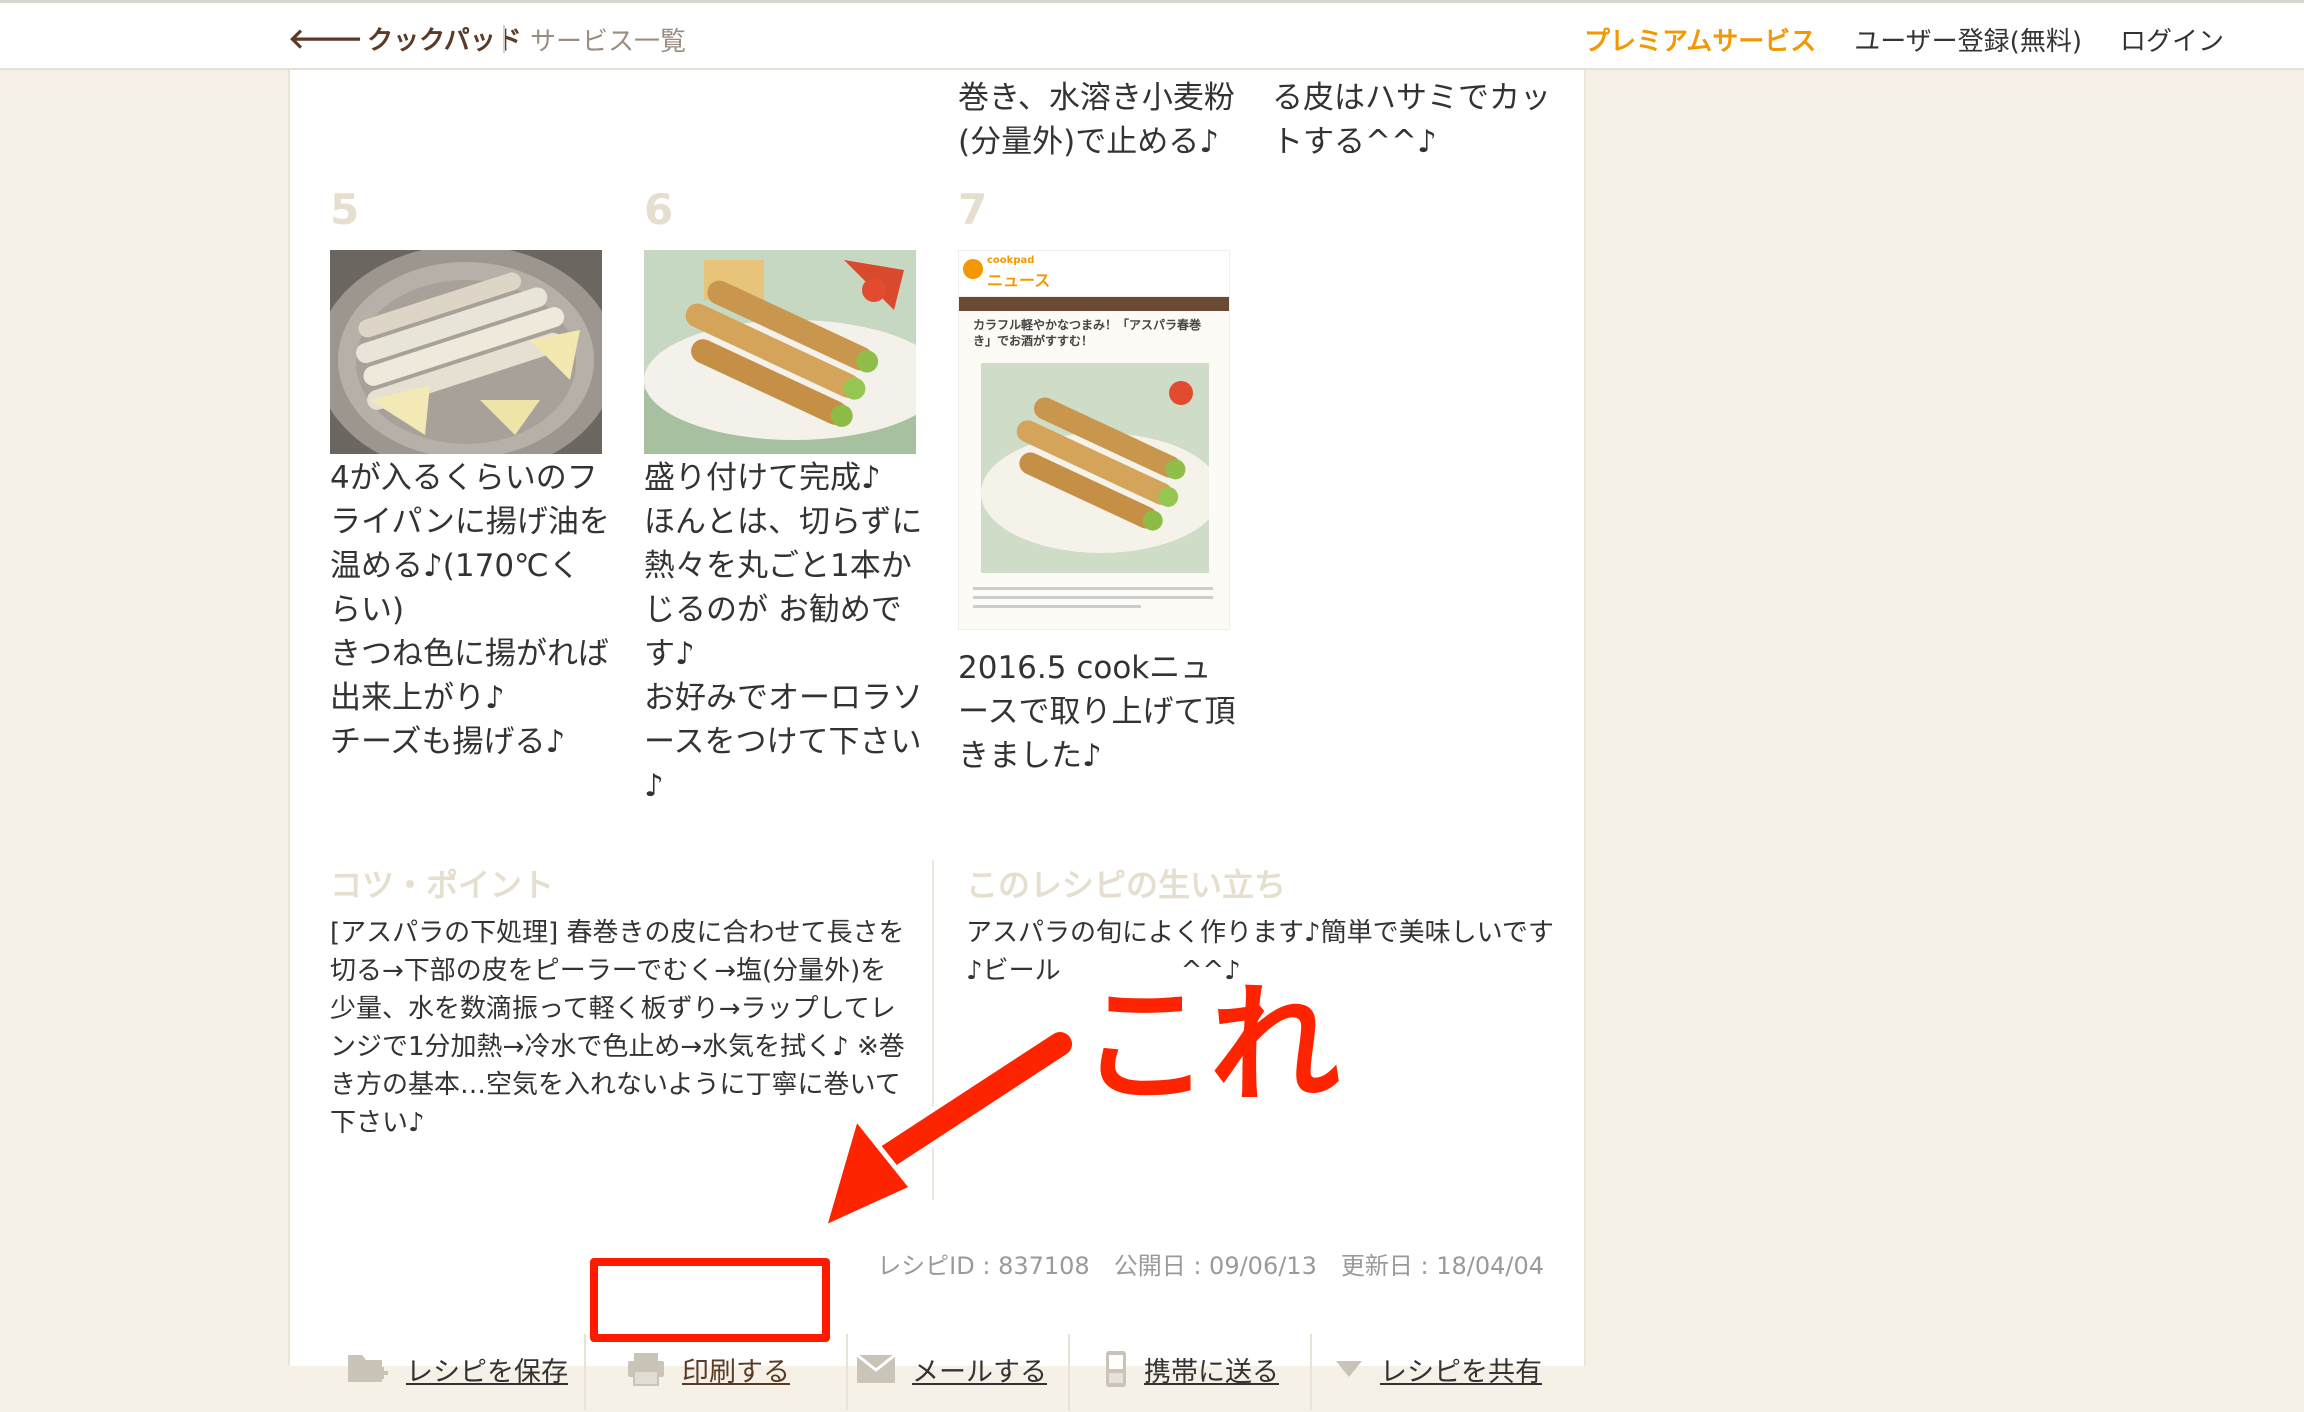 The image size is (2304, 1412). What do you see at coordinates (1094, 304) in the screenshot?
I see `news-nav-bar` at bounding box center [1094, 304].